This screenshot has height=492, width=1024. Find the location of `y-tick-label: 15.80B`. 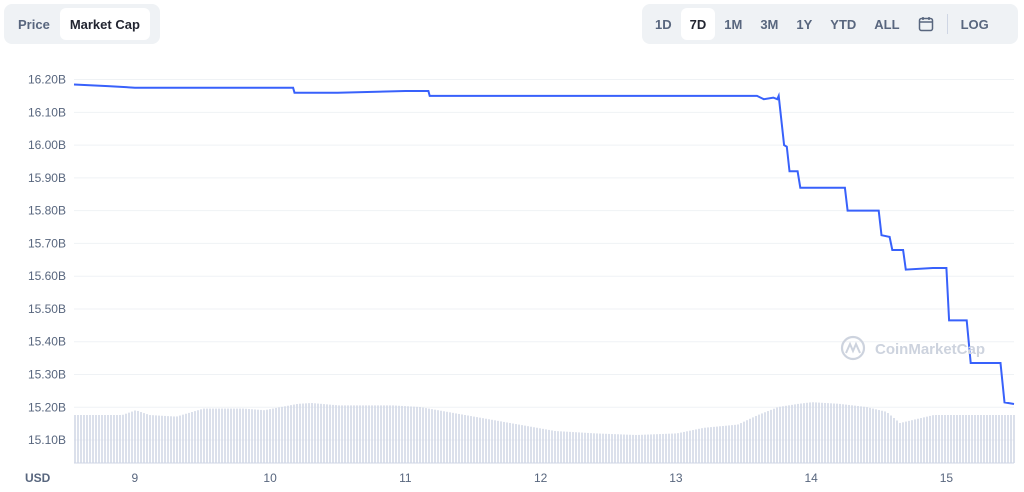

y-tick-label: 15.80B is located at coordinates (47, 211).